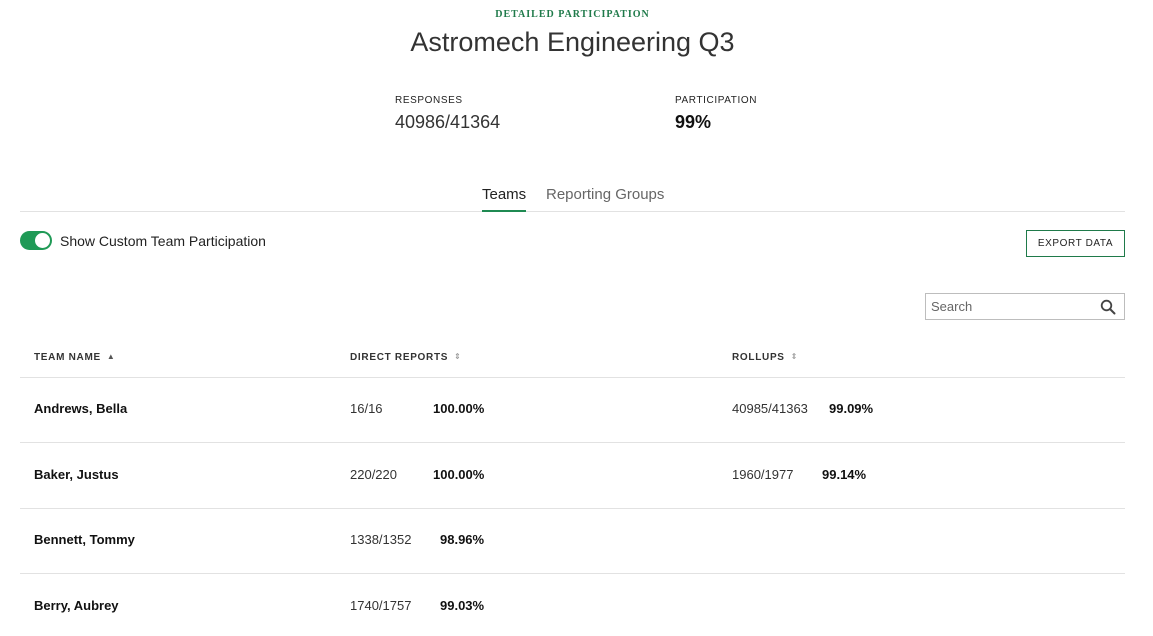 The width and height of the screenshot is (1153, 636). Describe the element at coordinates (381, 605) in the screenshot. I see `direct-reports-count: 1740/1757` at that location.